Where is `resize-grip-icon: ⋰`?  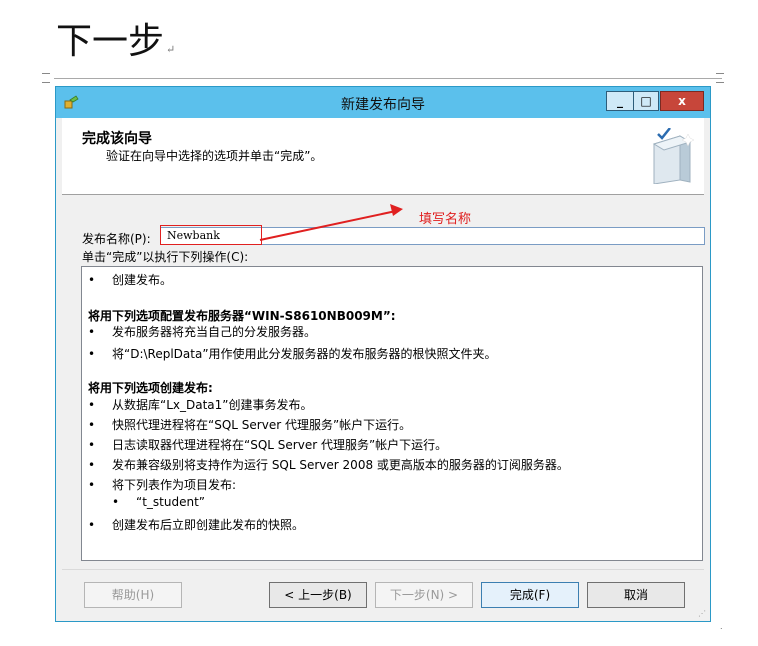 resize-grip-icon: ⋰ is located at coordinates (702, 613).